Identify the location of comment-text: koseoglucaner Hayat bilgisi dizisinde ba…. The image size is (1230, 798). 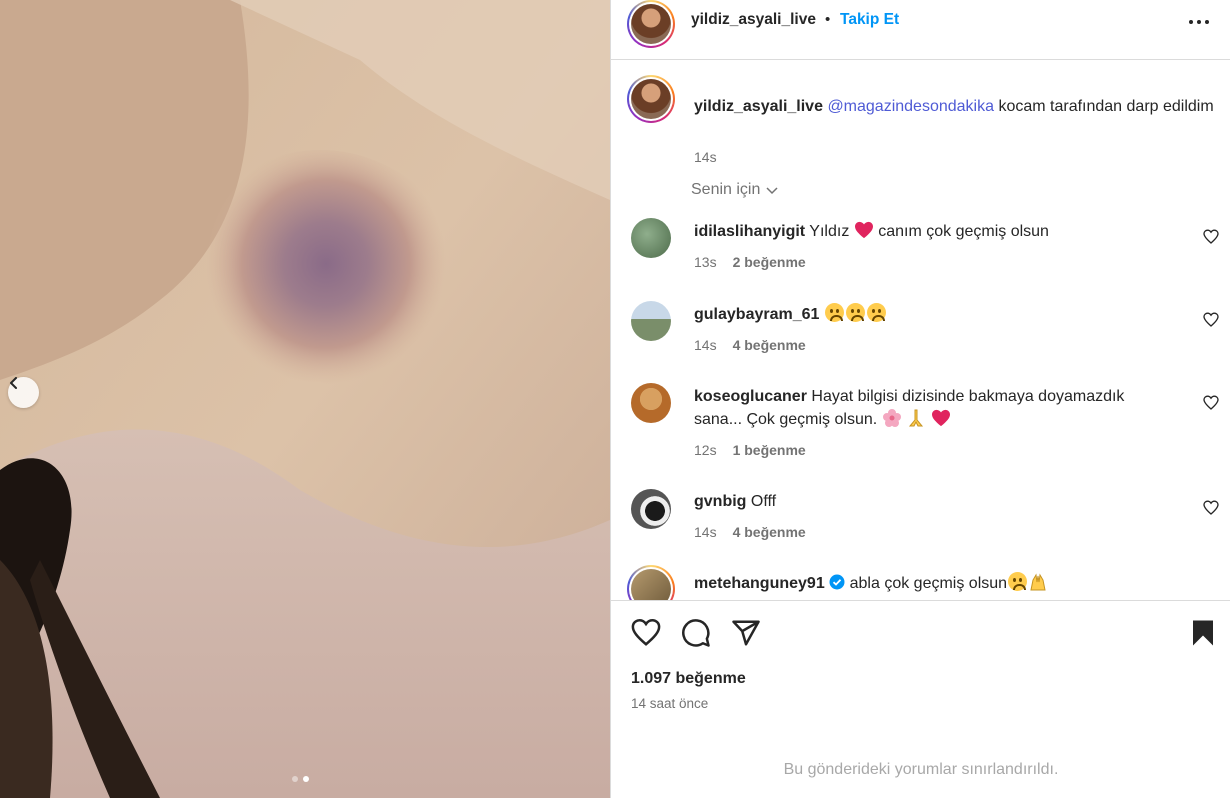
(934, 408).